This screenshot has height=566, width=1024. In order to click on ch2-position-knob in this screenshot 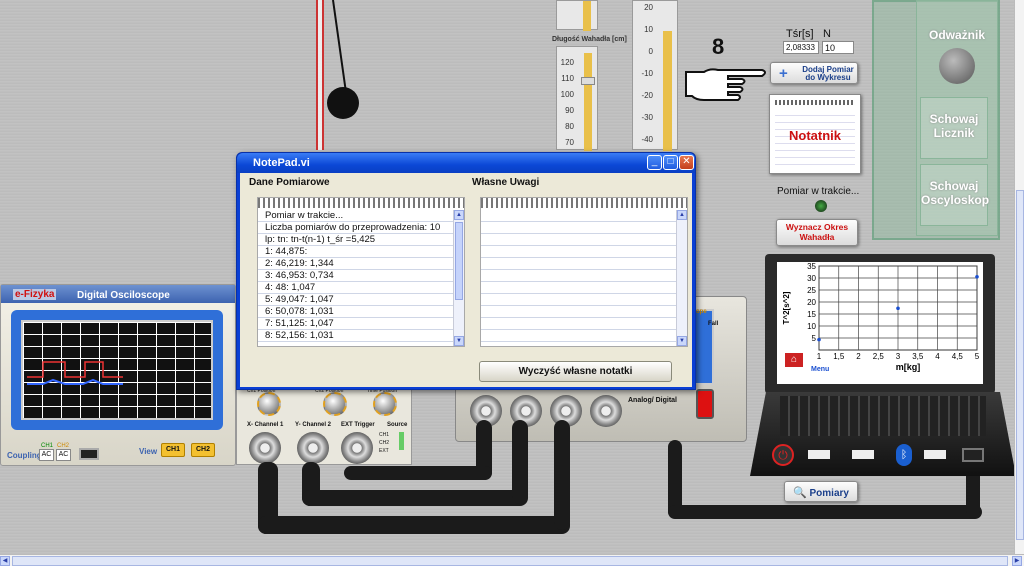, I will do `click(335, 404)`.